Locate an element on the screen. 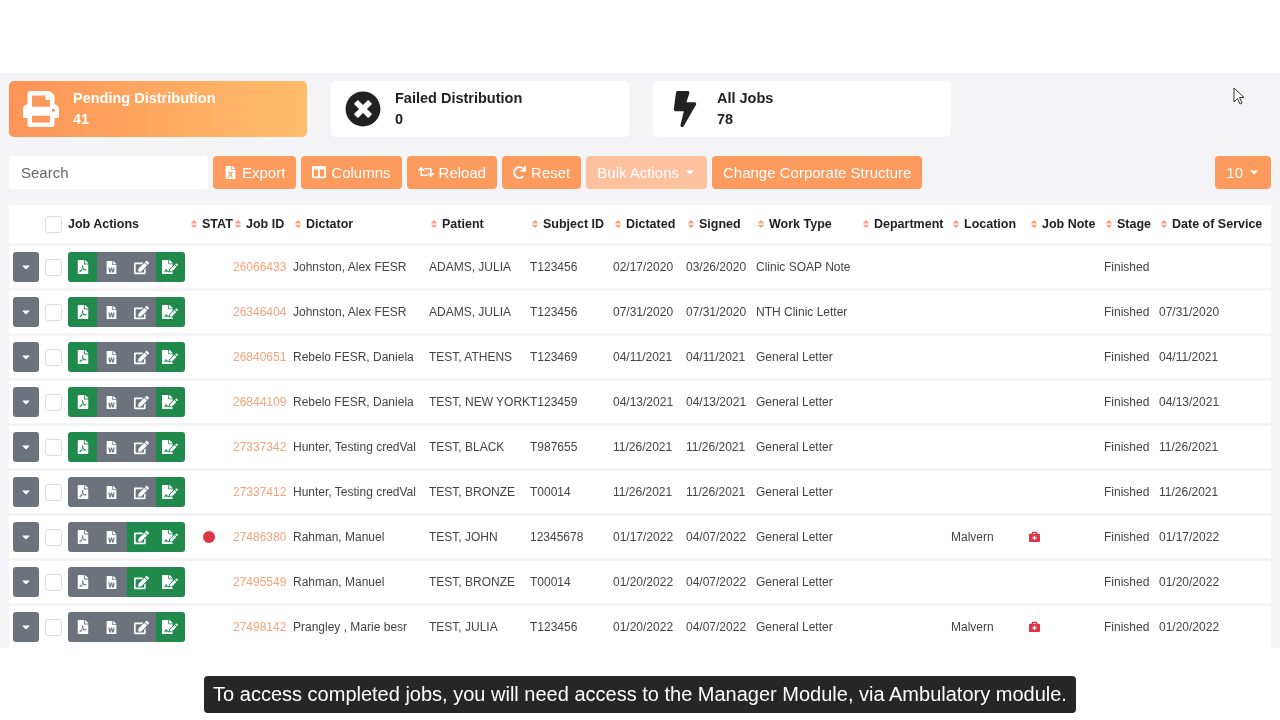 This screenshot has height=720, width=1280. edit-icon is located at coordinates (141, 537).